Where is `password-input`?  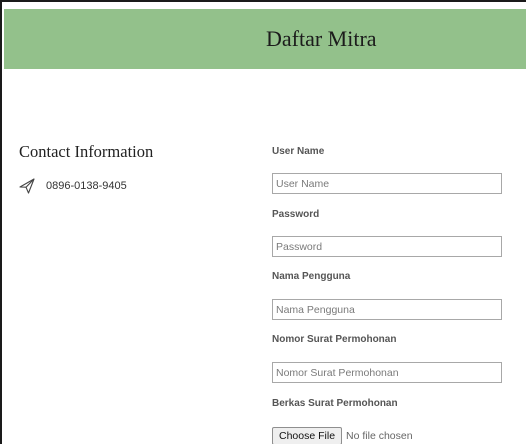 password-input is located at coordinates (387, 246).